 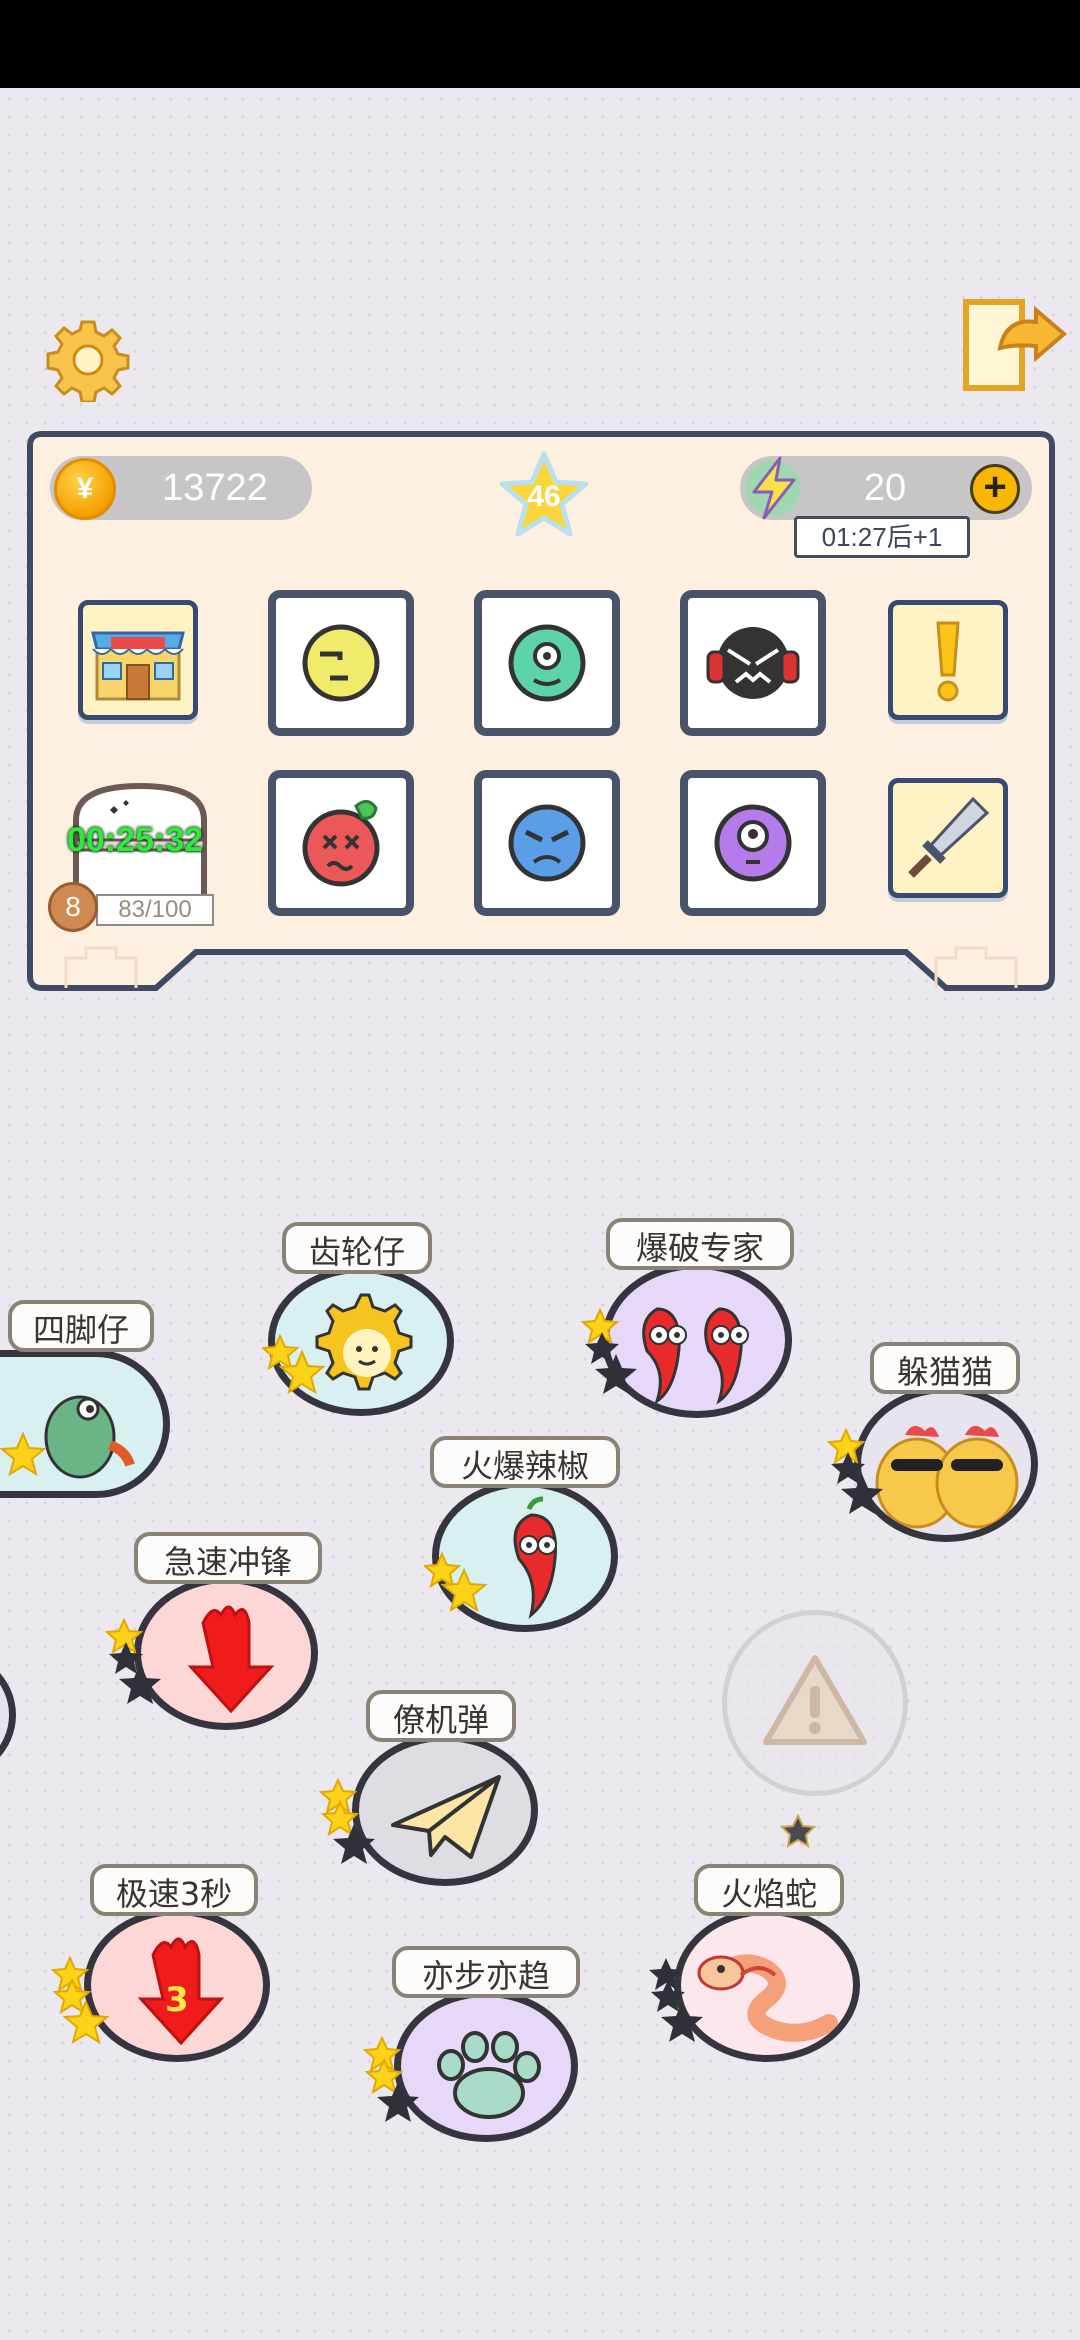 What do you see at coordinates (540, 44) in the screenshot?
I see `status-bar` at bounding box center [540, 44].